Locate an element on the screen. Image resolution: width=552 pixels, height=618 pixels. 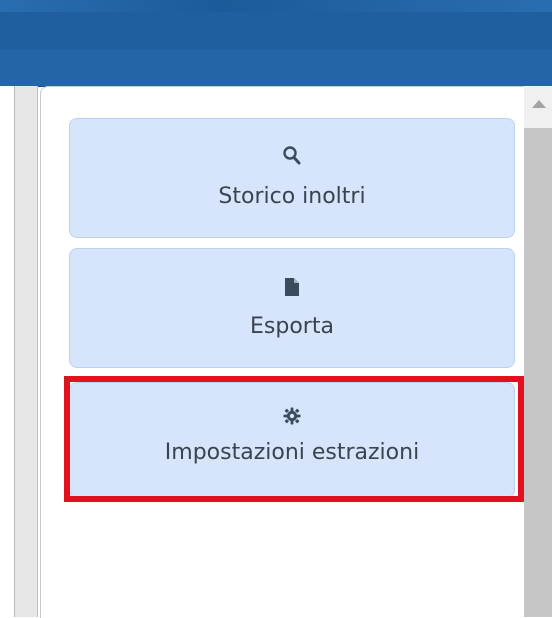
vertical-scrollbar is located at coordinates (538, 351).